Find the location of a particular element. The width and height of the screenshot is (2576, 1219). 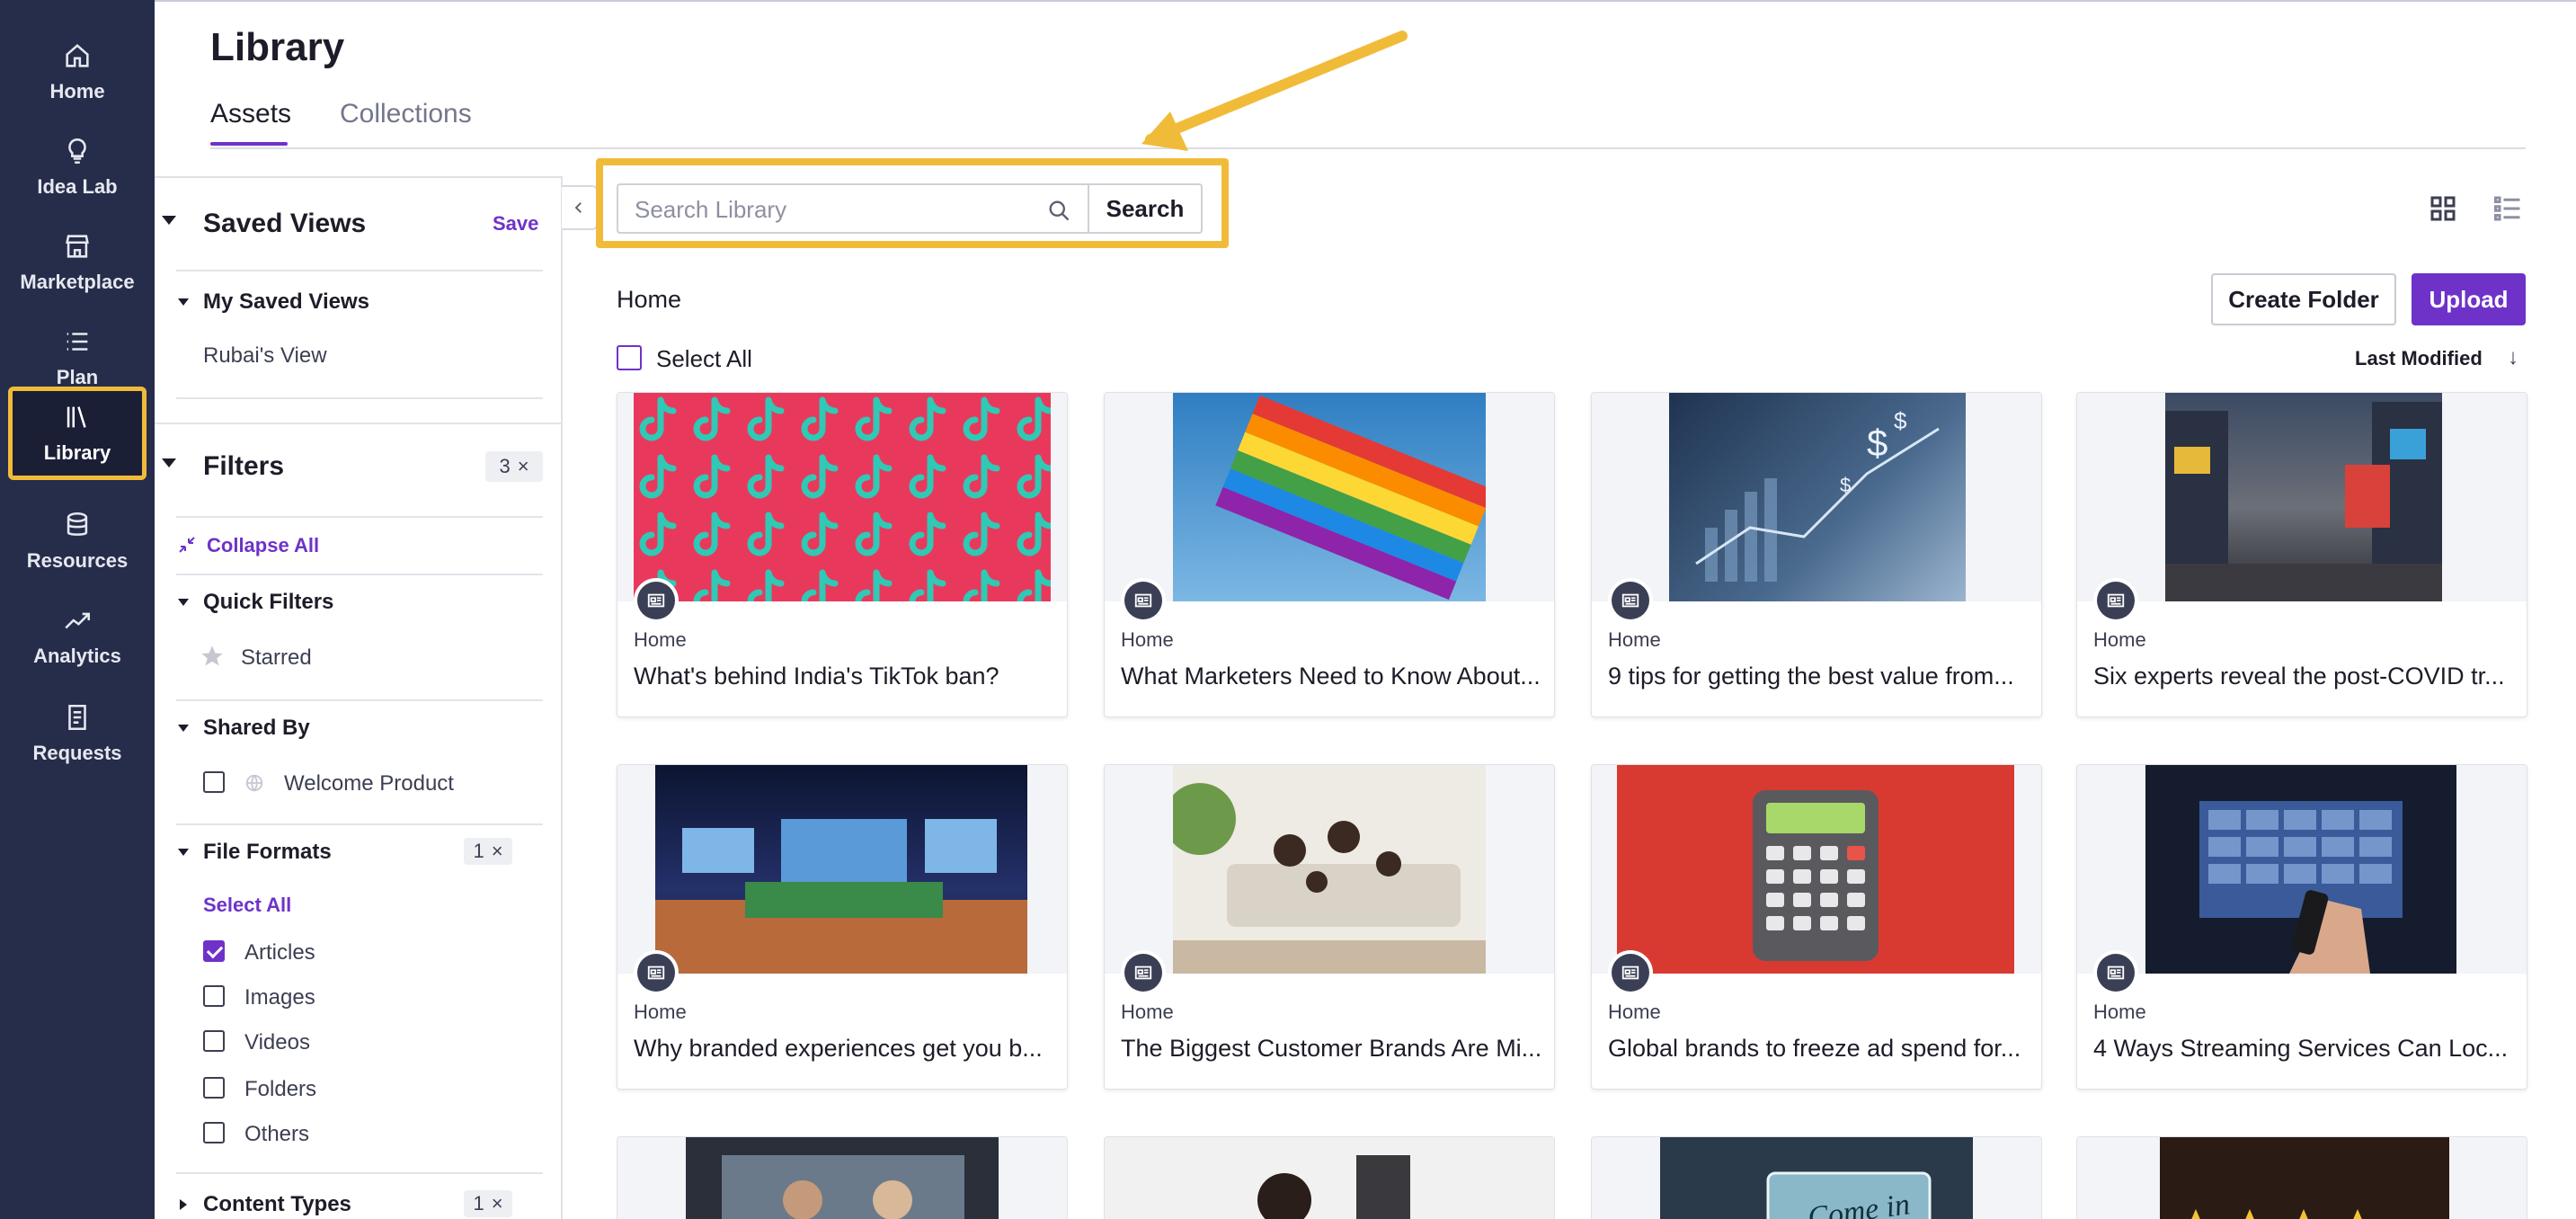

articles-option: Articles is located at coordinates (279, 952).